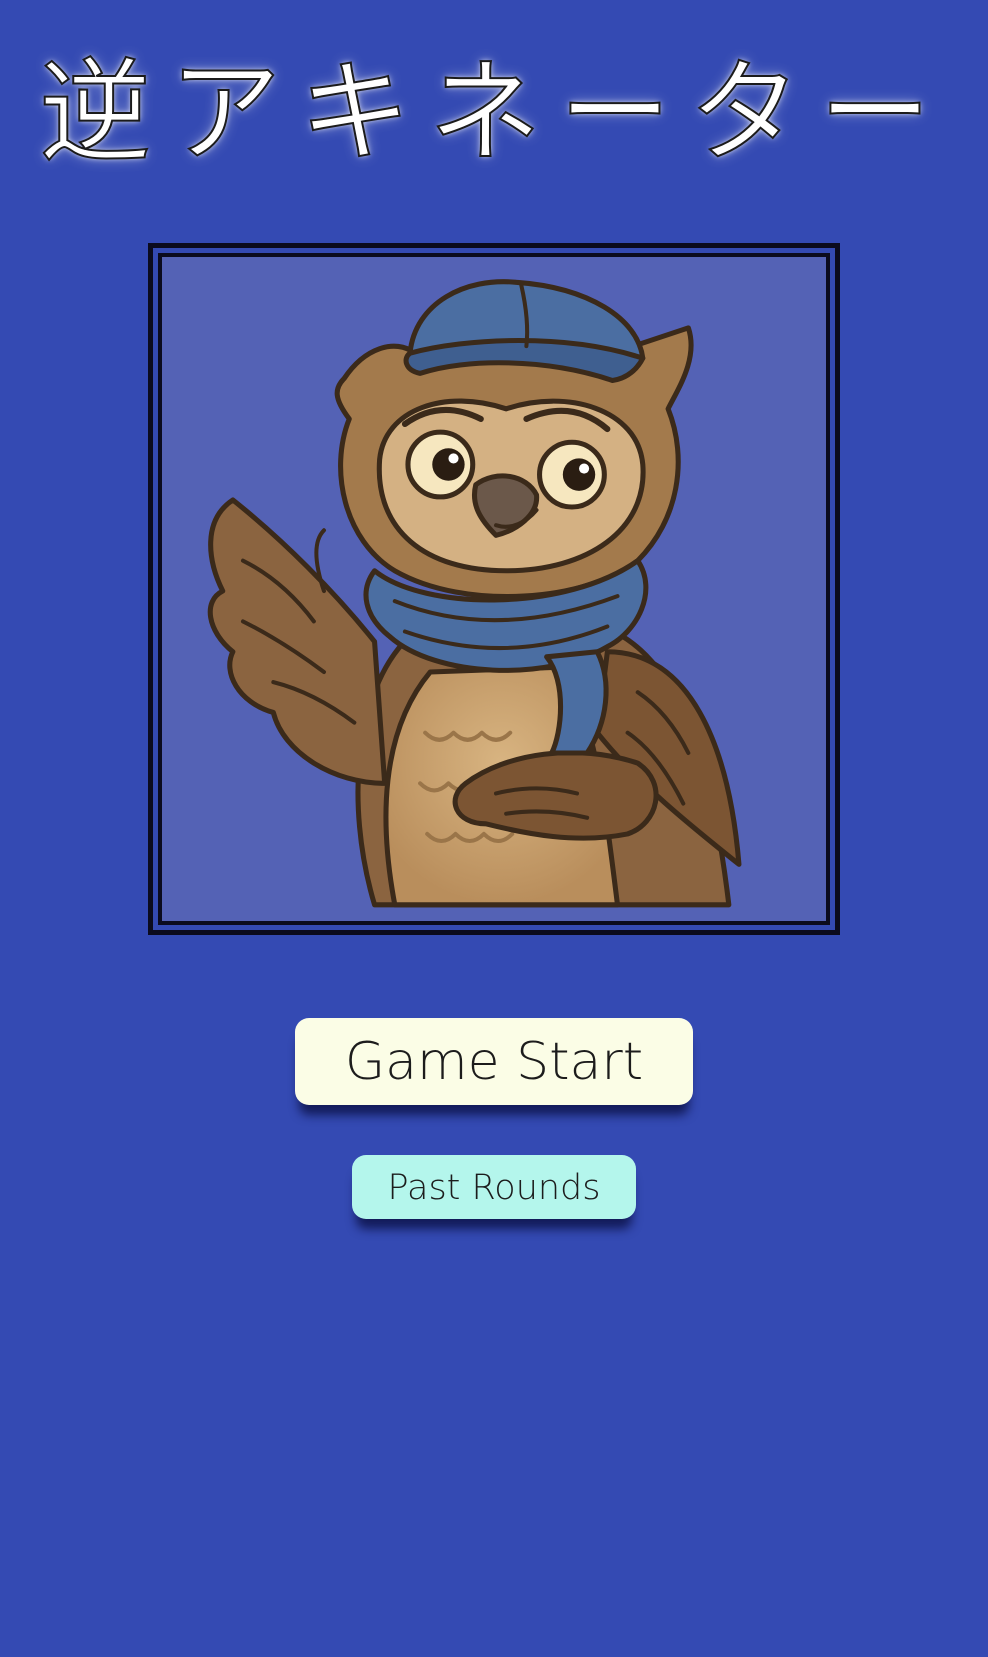  I want to click on past-rounds-button: Past Rounds, so click(494, 1187).